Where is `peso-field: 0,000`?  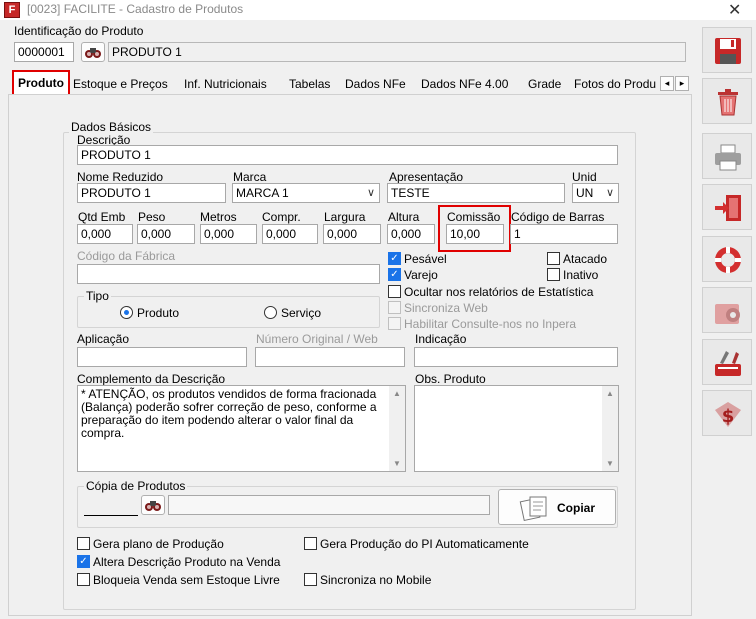 peso-field: 0,000 is located at coordinates (166, 234).